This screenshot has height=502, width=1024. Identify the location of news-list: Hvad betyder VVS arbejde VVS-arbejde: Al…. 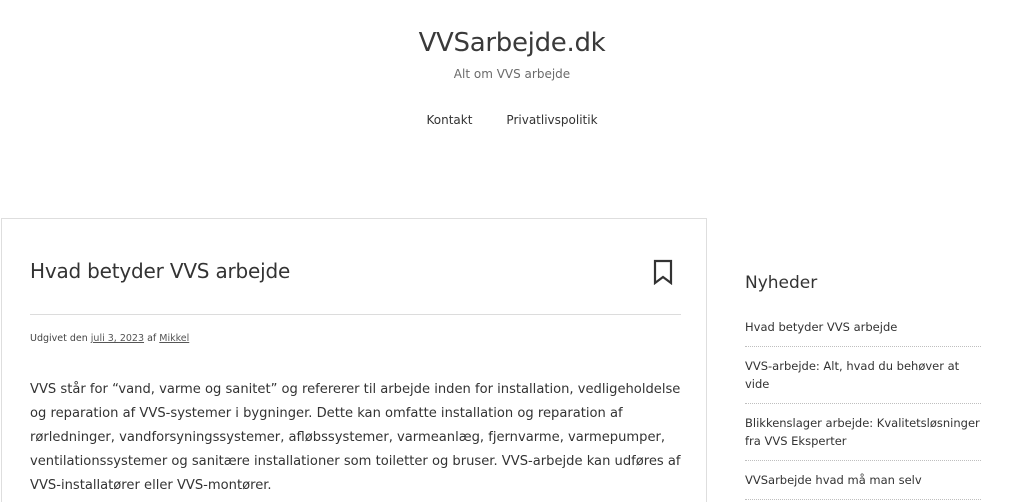
(863, 408).